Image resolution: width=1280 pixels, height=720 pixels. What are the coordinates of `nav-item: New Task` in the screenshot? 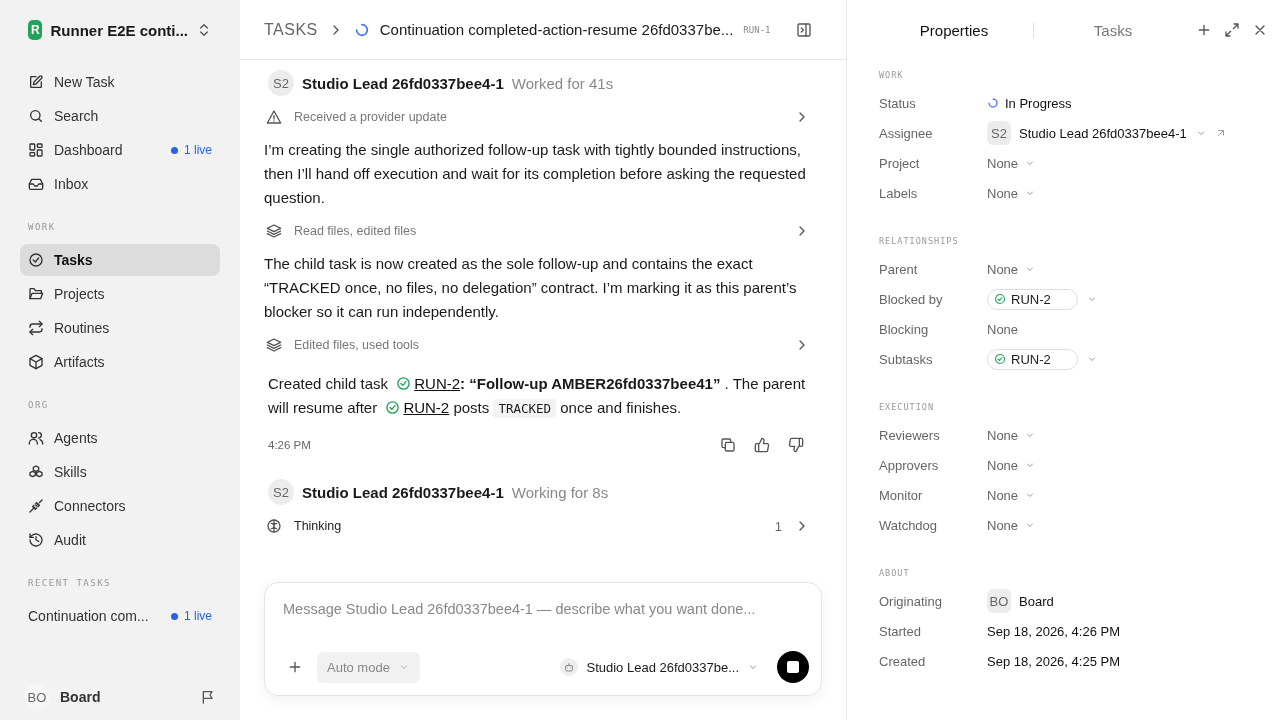 It's located at (120, 82).